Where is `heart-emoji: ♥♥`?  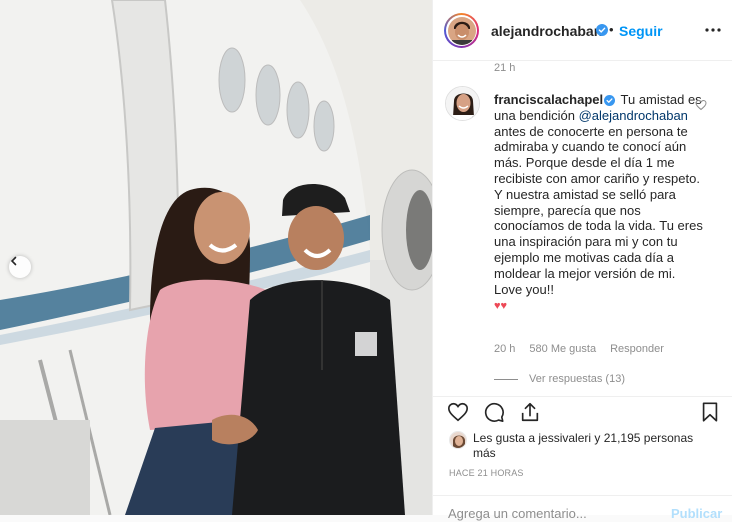 heart-emoji: ♥♥ is located at coordinates (501, 306).